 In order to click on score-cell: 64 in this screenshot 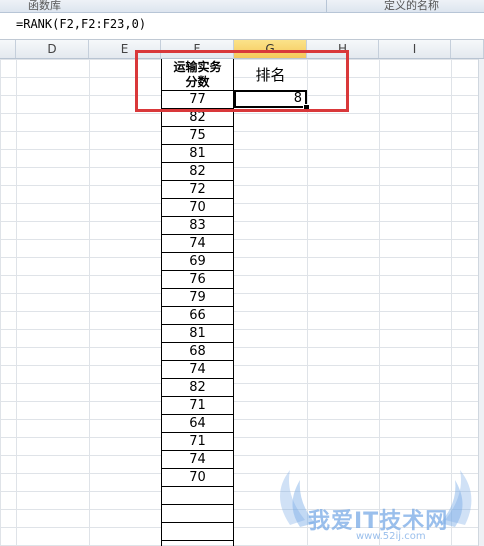, I will do `click(197, 424)`.